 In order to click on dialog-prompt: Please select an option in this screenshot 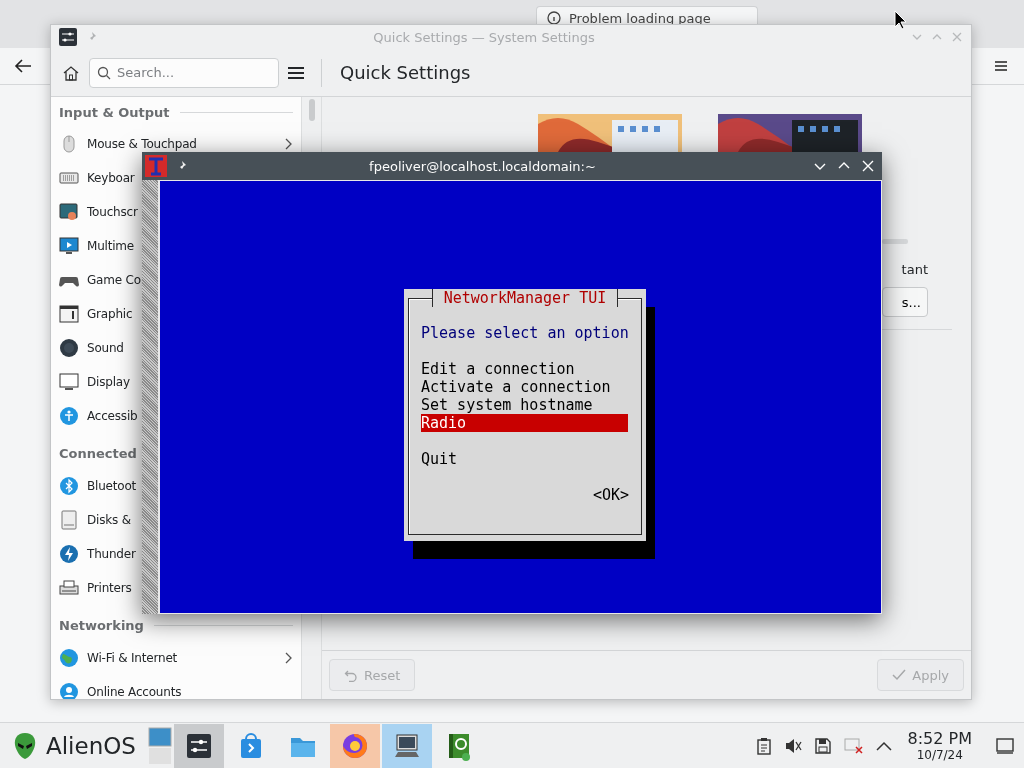, I will do `click(525, 333)`.